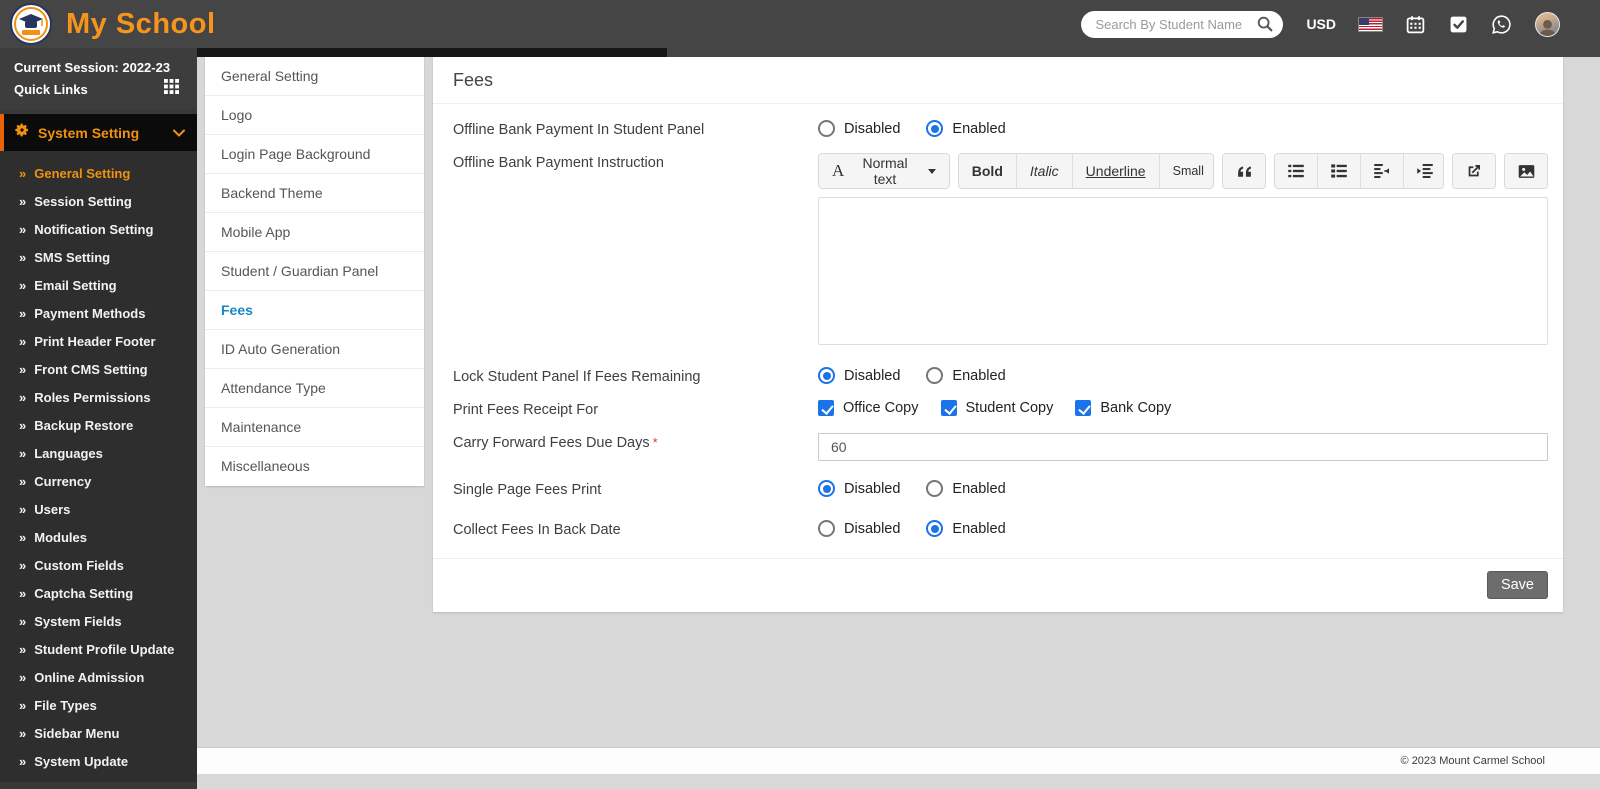 This screenshot has width=1600, height=789. What do you see at coordinates (77, 733) in the screenshot?
I see `sidebar-item-label: Sidebar Menu` at bounding box center [77, 733].